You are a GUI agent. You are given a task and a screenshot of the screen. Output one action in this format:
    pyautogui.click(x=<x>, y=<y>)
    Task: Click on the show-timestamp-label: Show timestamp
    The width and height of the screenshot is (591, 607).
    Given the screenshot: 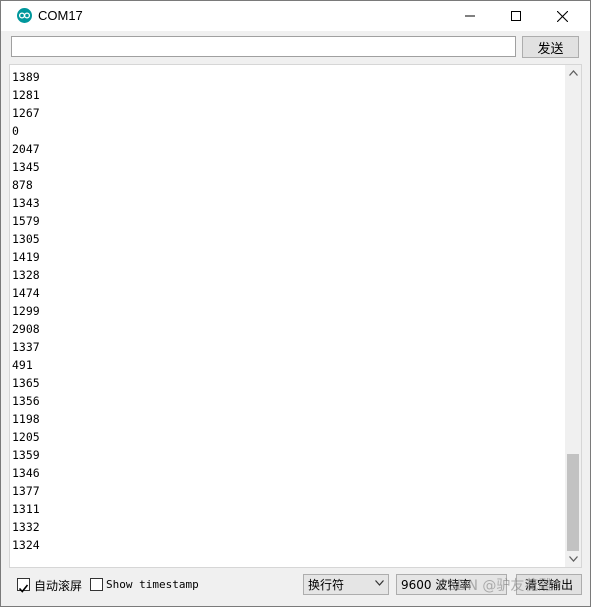 What is the action you would take?
    pyautogui.click(x=152, y=584)
    